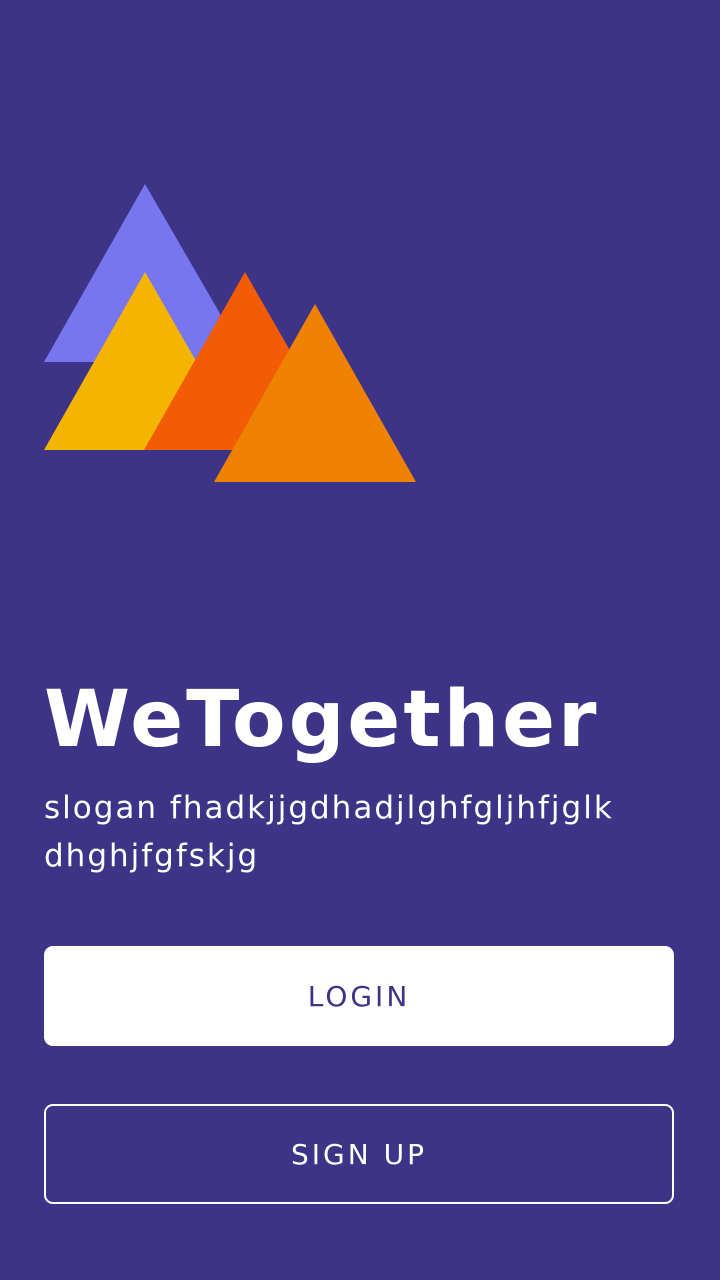 The height and width of the screenshot is (1280, 720). What do you see at coordinates (359, 996) in the screenshot?
I see `login-button: LOGIN` at bounding box center [359, 996].